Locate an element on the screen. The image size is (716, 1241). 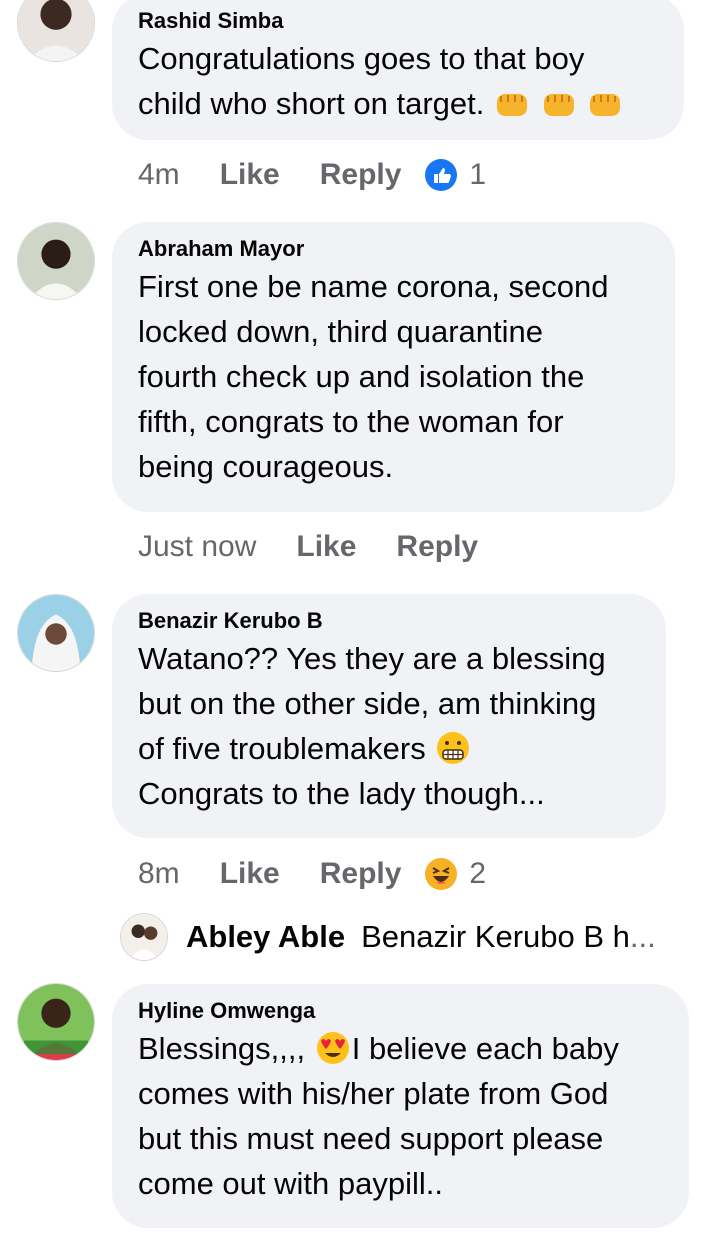
grimacing-face-emoji-icon is located at coordinates (453, 748).